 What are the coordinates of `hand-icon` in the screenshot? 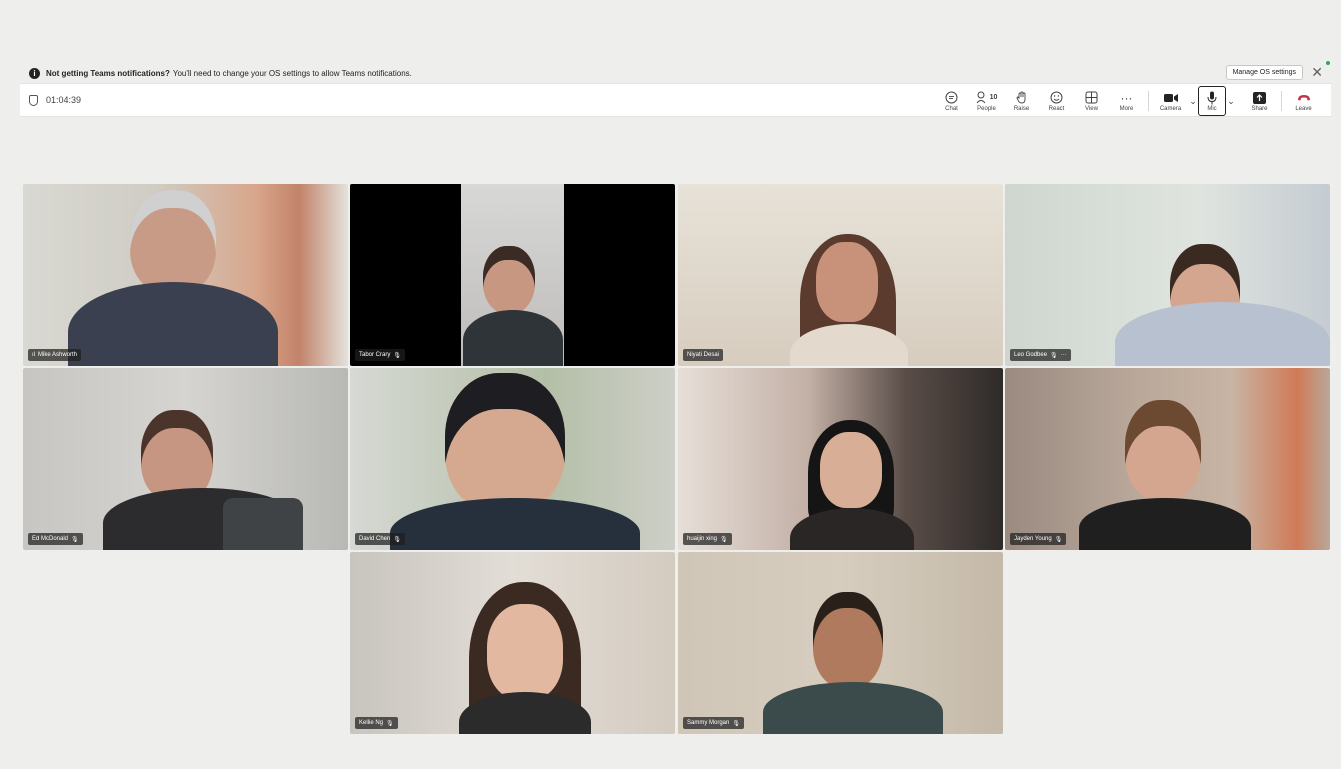 It's located at (1022, 98).